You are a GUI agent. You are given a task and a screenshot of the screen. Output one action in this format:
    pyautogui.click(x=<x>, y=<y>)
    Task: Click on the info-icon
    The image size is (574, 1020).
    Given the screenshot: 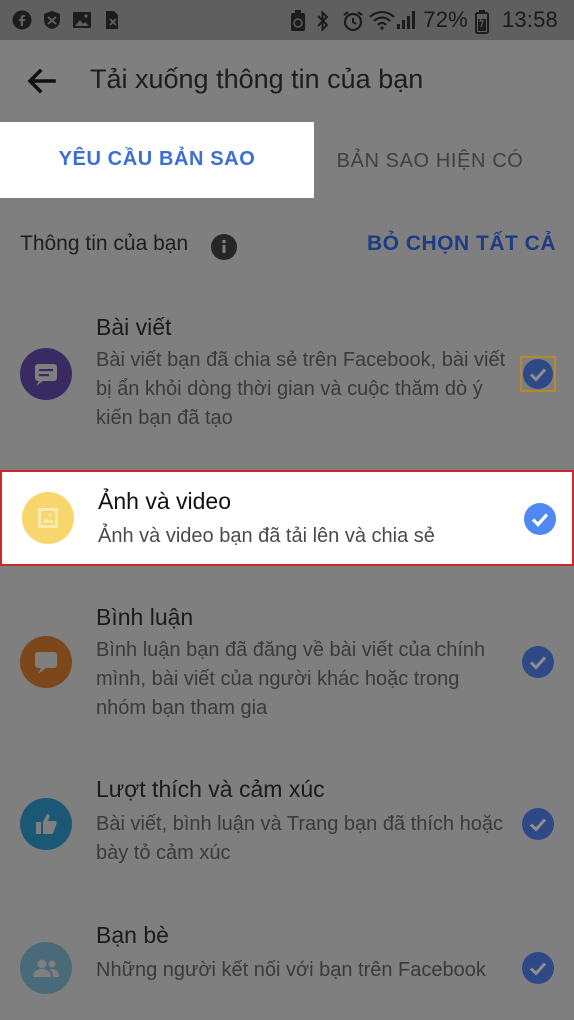 What is the action you would take?
    pyautogui.click(x=224, y=247)
    